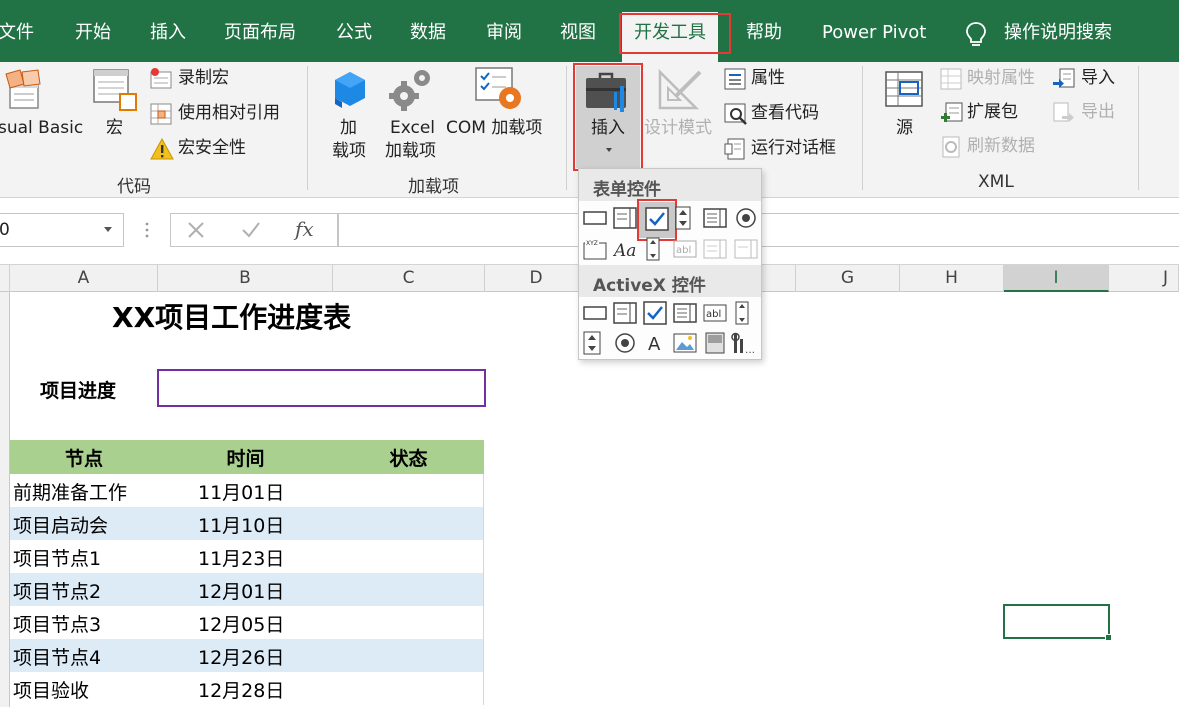  What do you see at coordinates (147, 230) in the screenshot?
I see `drag-handle-icon` at bounding box center [147, 230].